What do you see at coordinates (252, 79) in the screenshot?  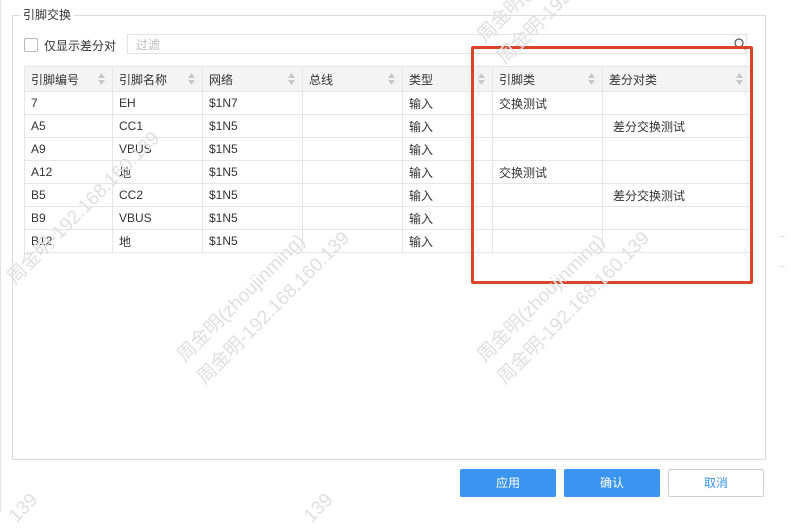 I see `column-header-net: 网络` at bounding box center [252, 79].